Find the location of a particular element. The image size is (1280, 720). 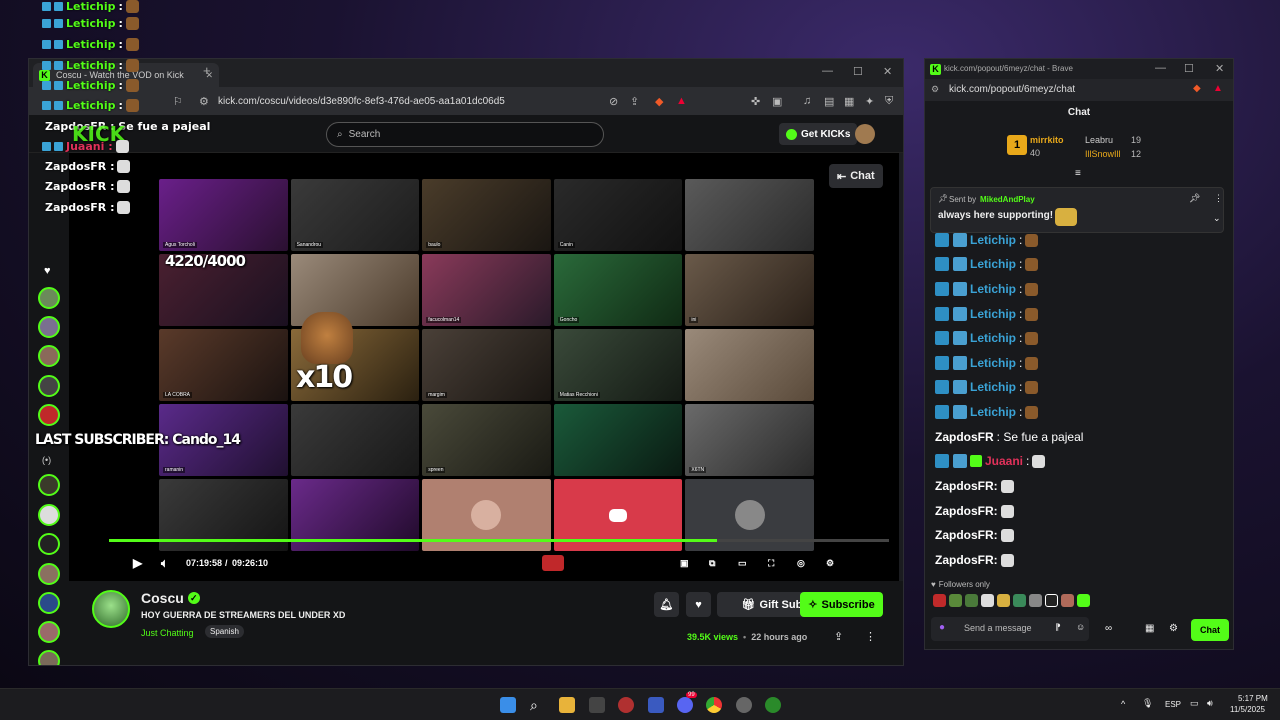

format-icon: ⁋ is located at coordinates (1058, 627).